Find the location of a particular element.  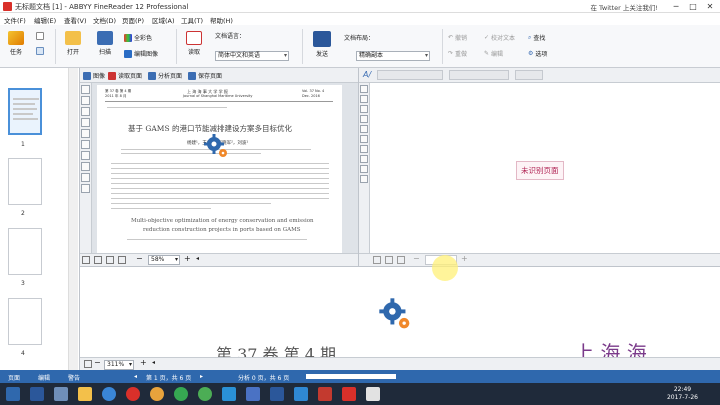

picture-area-icon is located at coordinates (85, 111).